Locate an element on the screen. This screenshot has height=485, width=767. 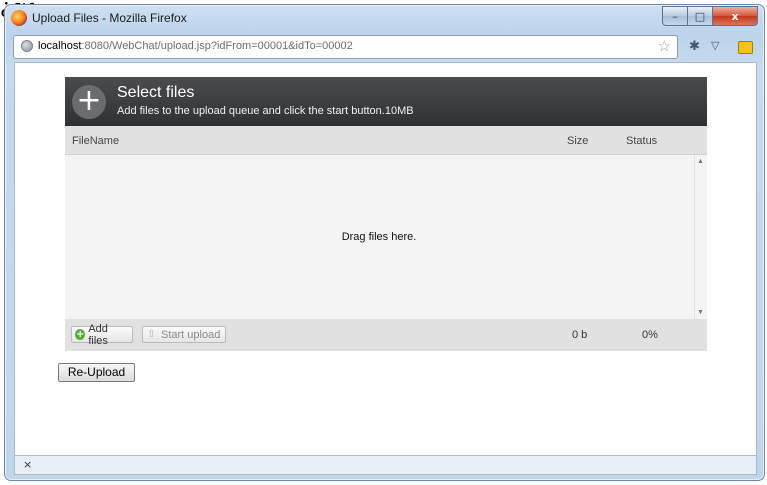
rss-icon is located at coordinates (745, 47).